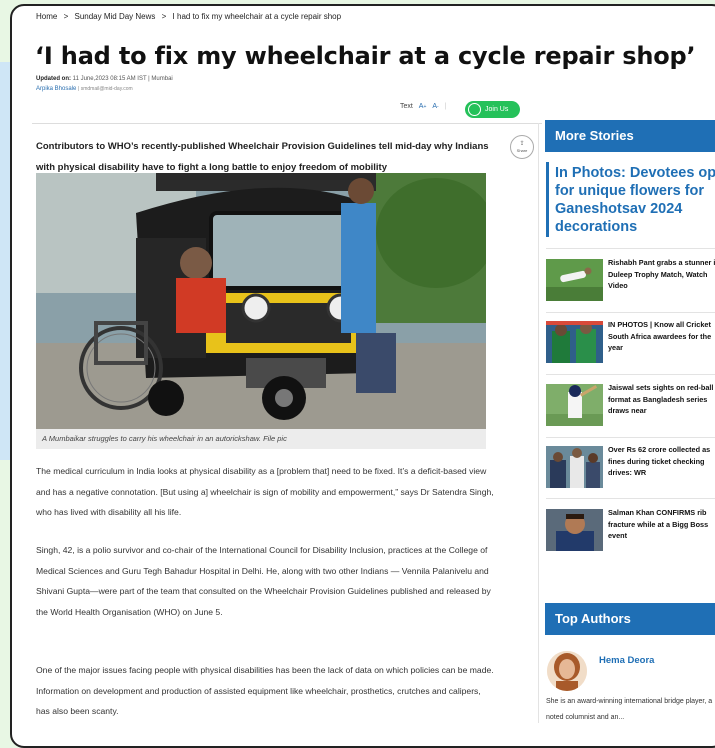  Describe the element at coordinates (497, 109) in the screenshot. I see `join-us-label: Join Us` at that location.